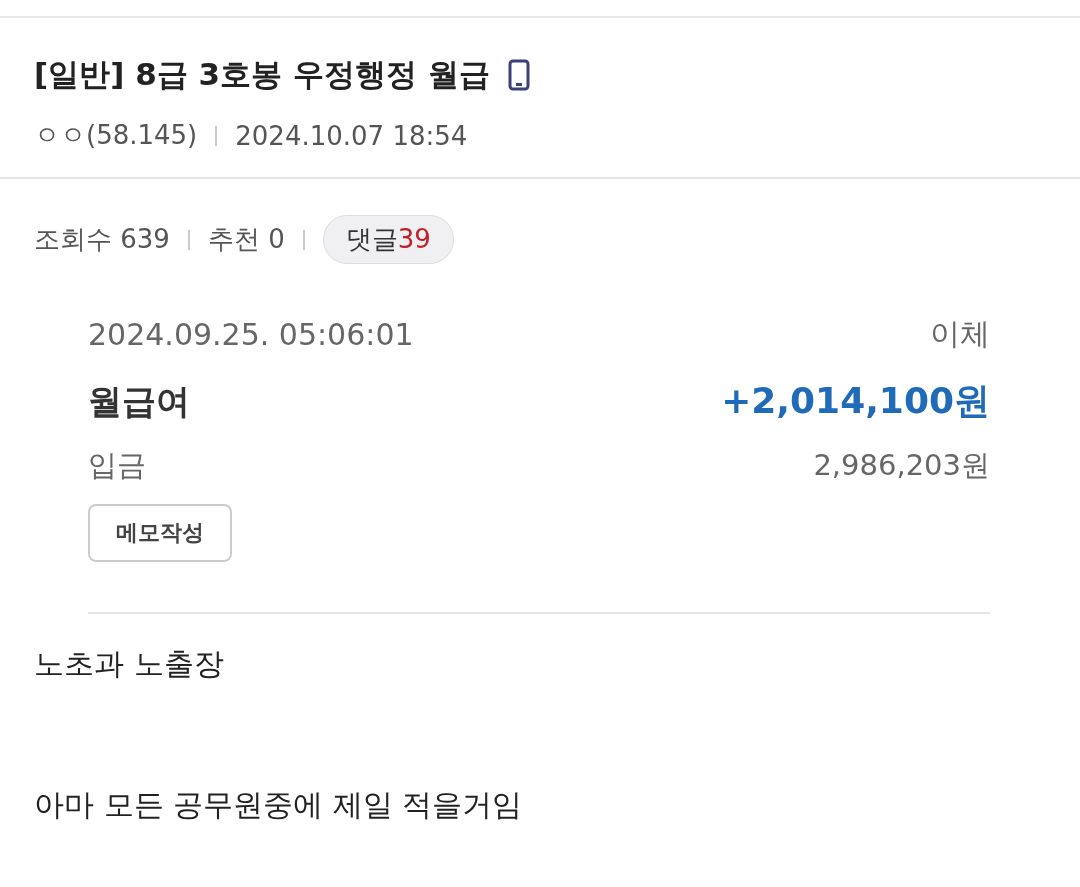  Describe the element at coordinates (262, 74) in the screenshot. I see `post-title: [일반] 8급 3호봉 우정행정 월급` at that location.